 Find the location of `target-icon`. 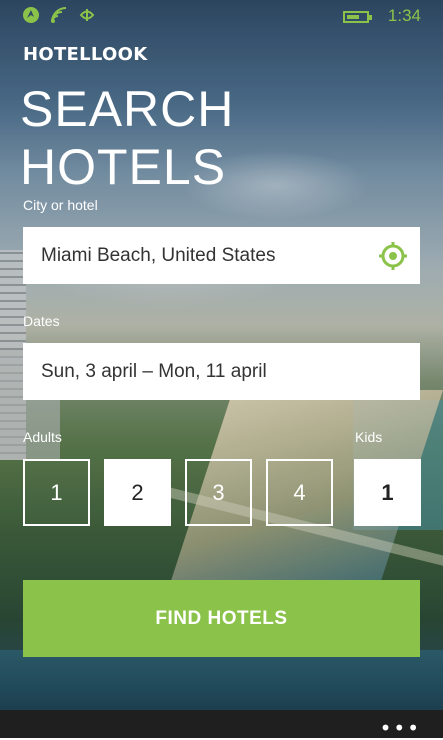

target-icon is located at coordinates (393, 256).